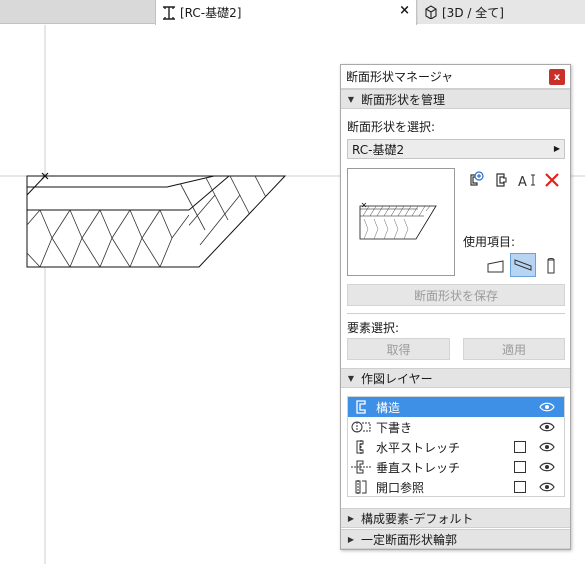  I want to click on layer-name: 水平ストレッチ, so click(418, 447).